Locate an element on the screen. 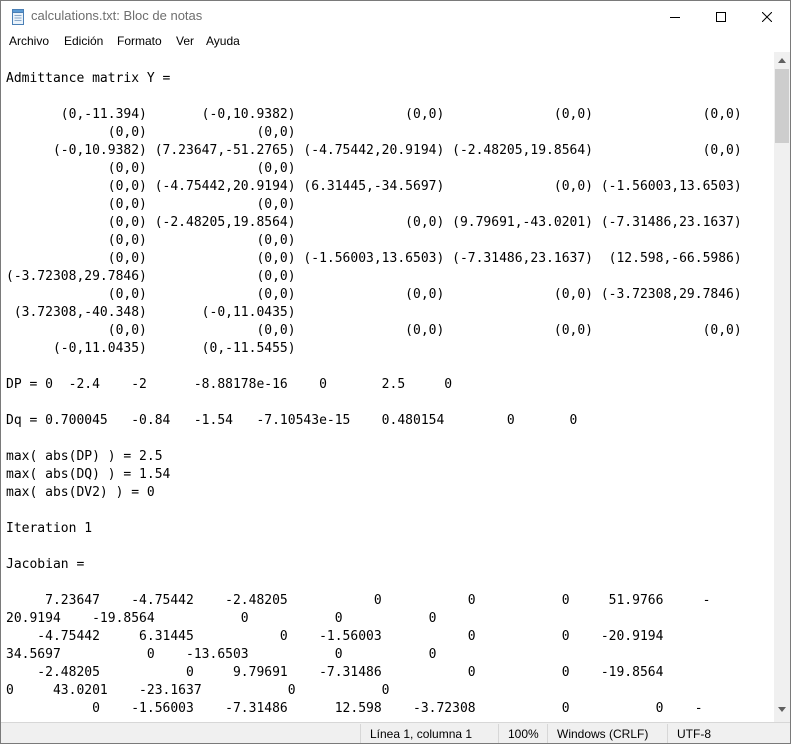 This screenshot has height=744, width=791. menu-ayuda: Ayuda is located at coordinates (223, 41).